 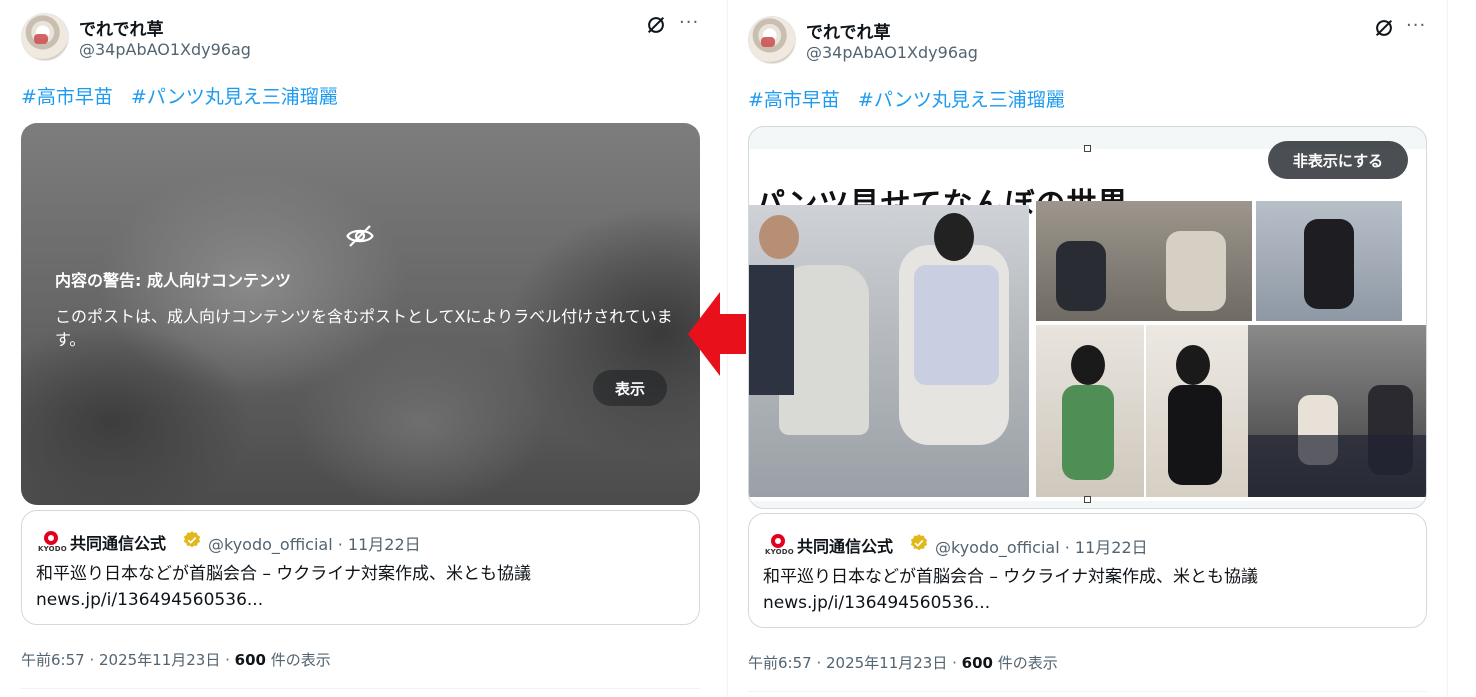 I want to click on arrow-left-icon, so click(x=717, y=334).